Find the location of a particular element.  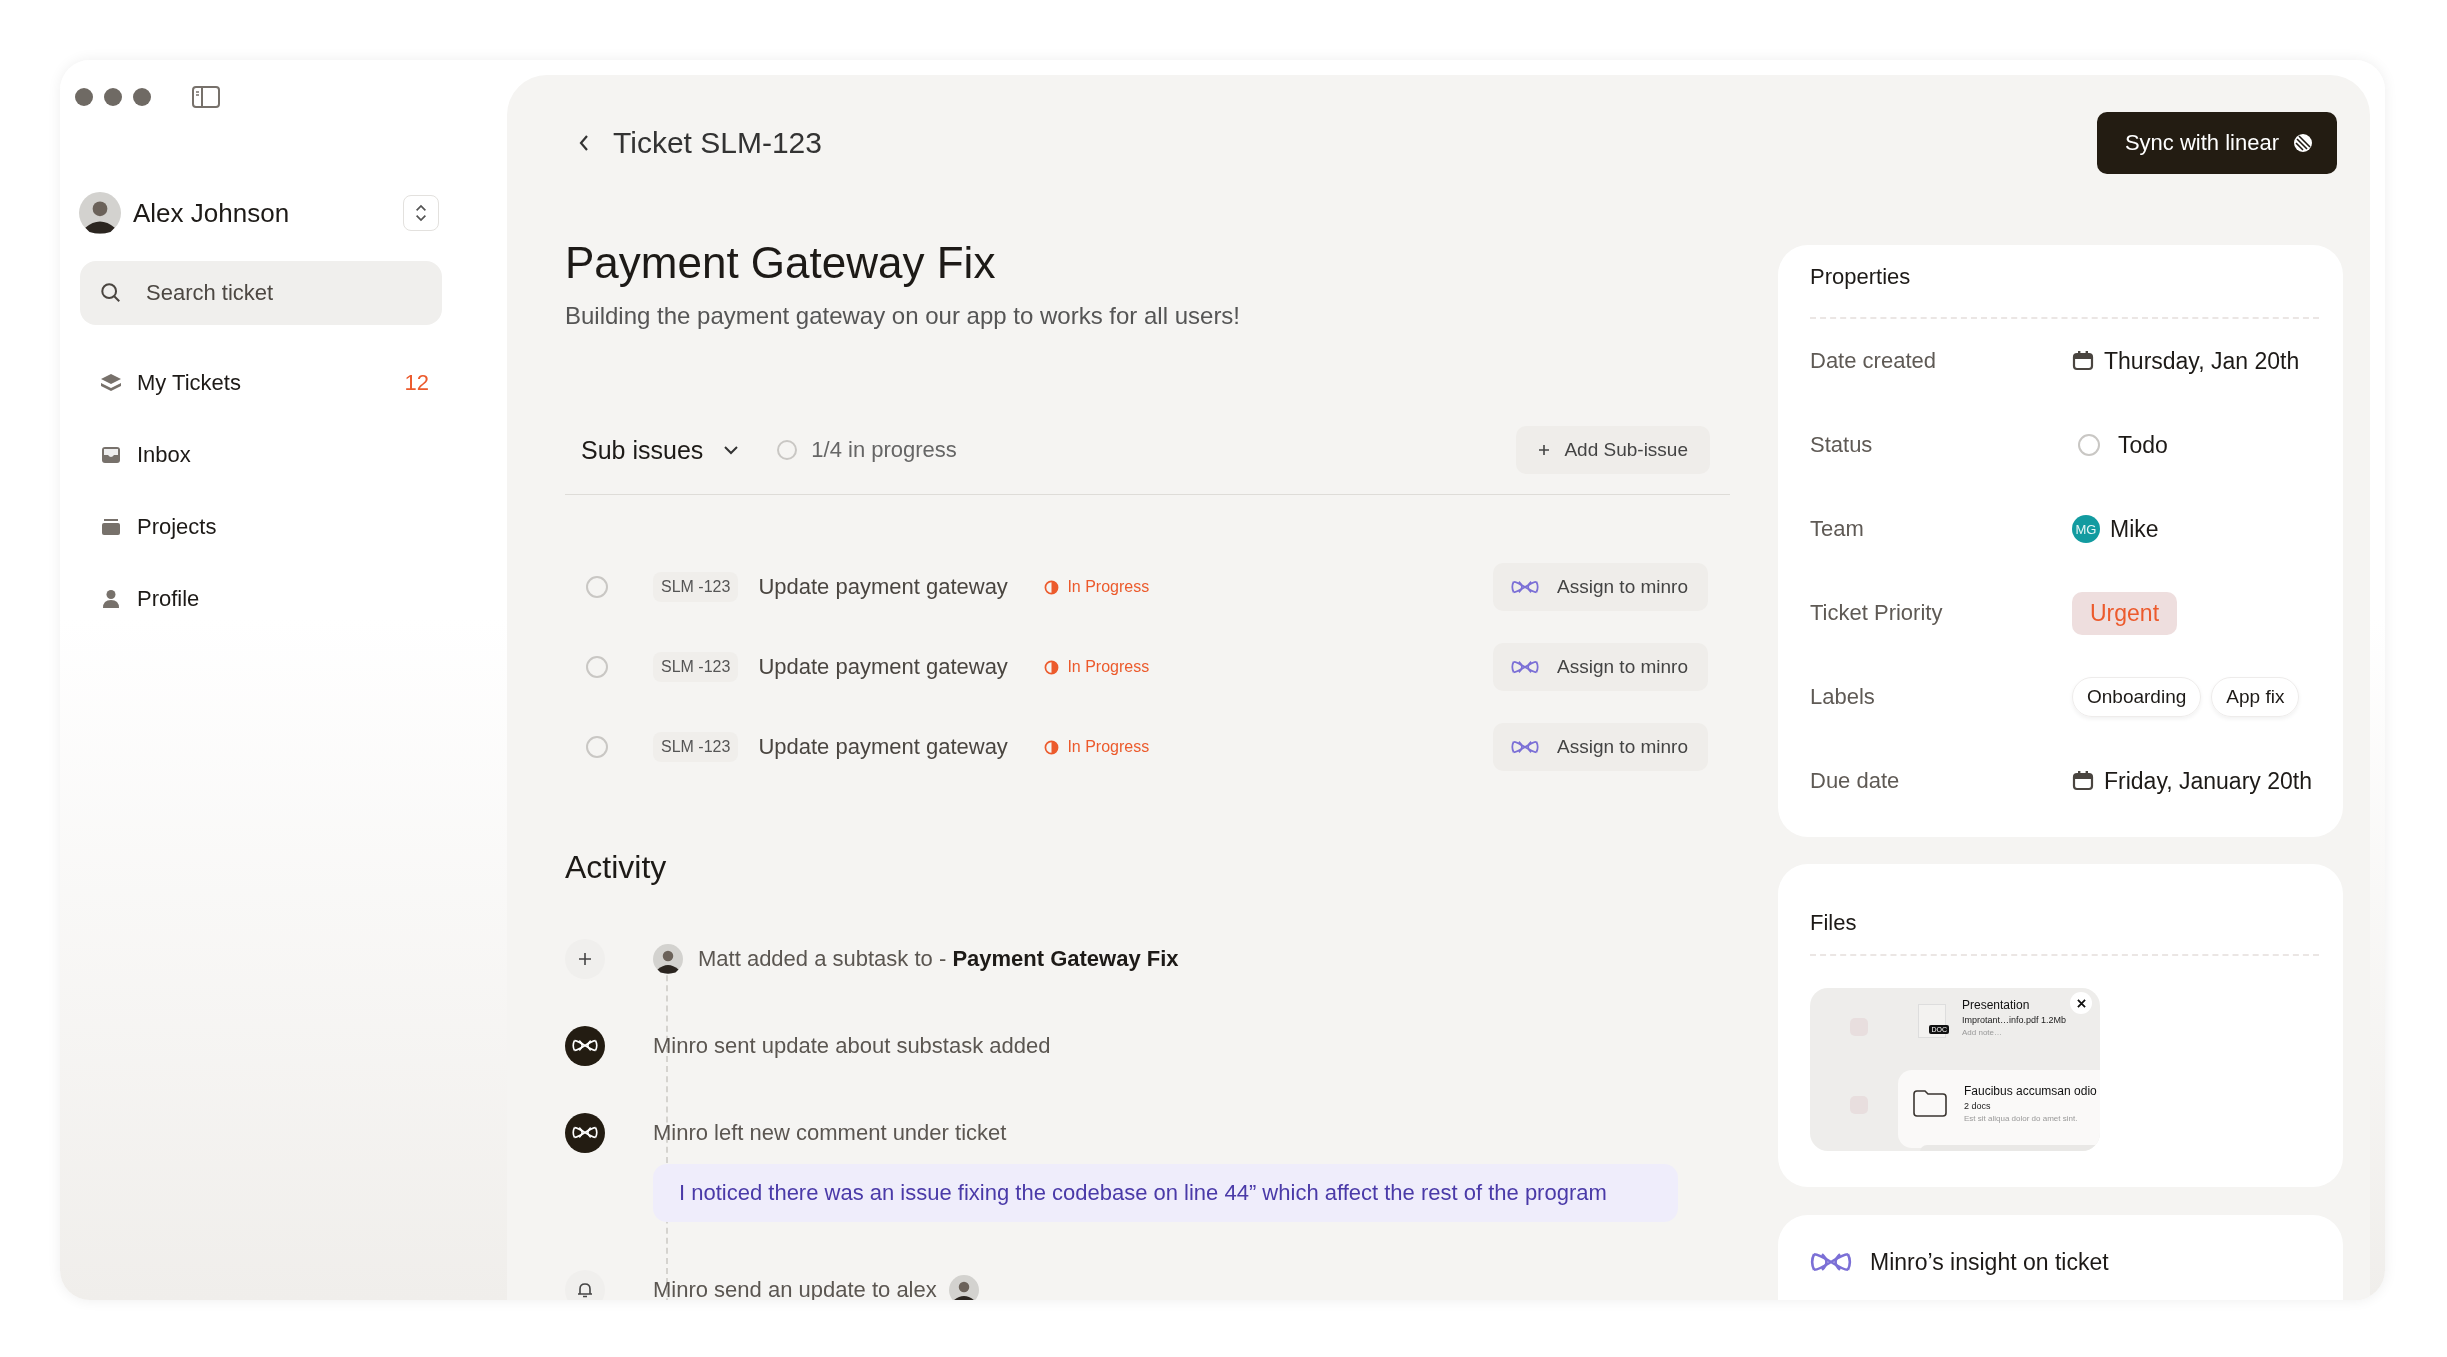

sidebar-toggle-icon is located at coordinates (206, 97).